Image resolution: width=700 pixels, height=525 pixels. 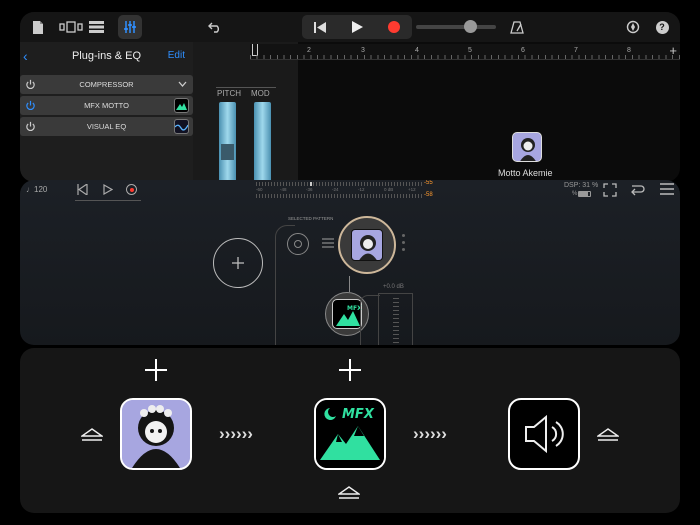 I want to click on motto-akemie-icon, so click(x=156, y=434).